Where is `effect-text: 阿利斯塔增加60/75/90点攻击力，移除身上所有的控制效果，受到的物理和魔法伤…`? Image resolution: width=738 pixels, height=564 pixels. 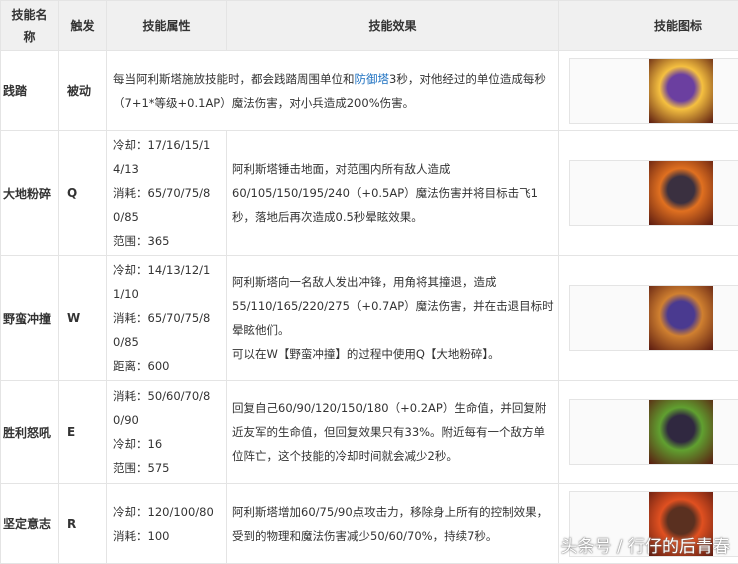
effect-text: 阿利斯塔增加60/75/90点攻击力，移除身上所有的控制效果，受到的物理和魔法伤… is located at coordinates (393, 524).